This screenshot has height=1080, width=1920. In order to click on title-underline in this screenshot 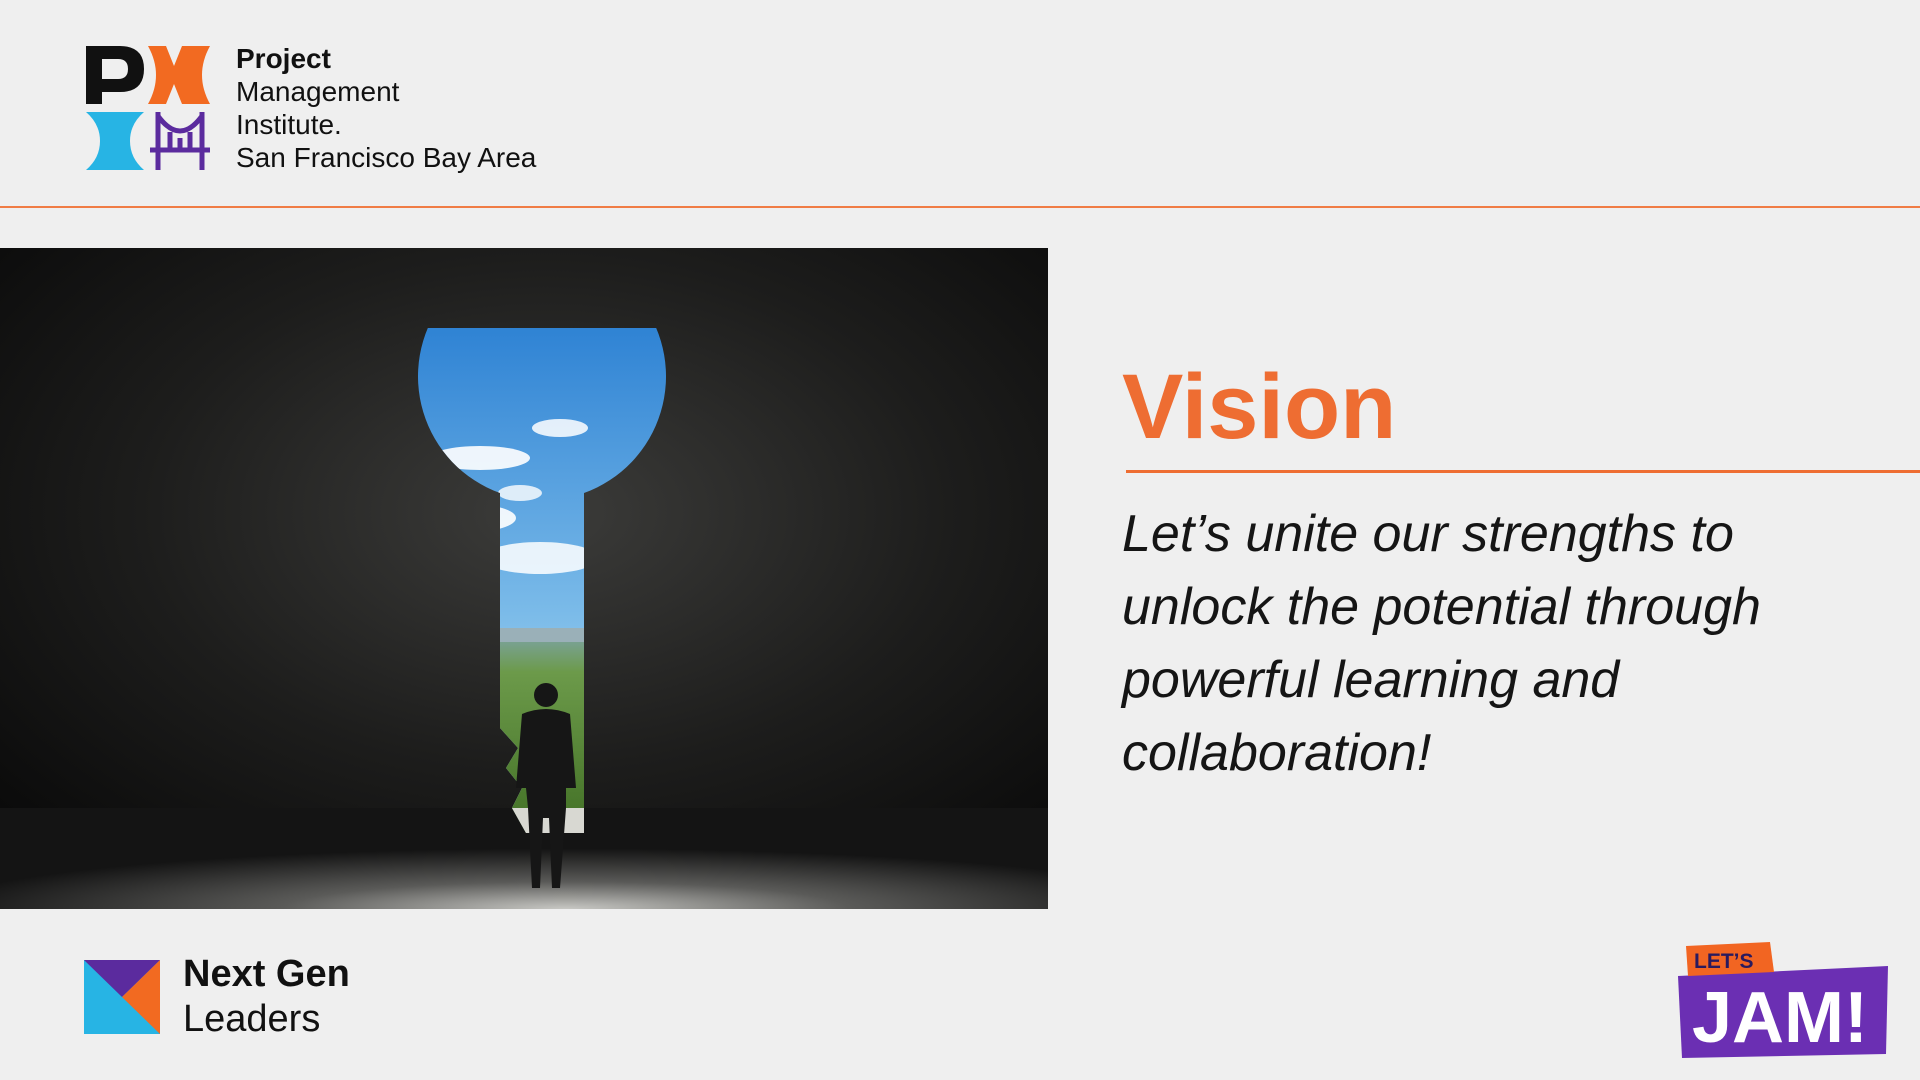, I will do `click(1523, 471)`.